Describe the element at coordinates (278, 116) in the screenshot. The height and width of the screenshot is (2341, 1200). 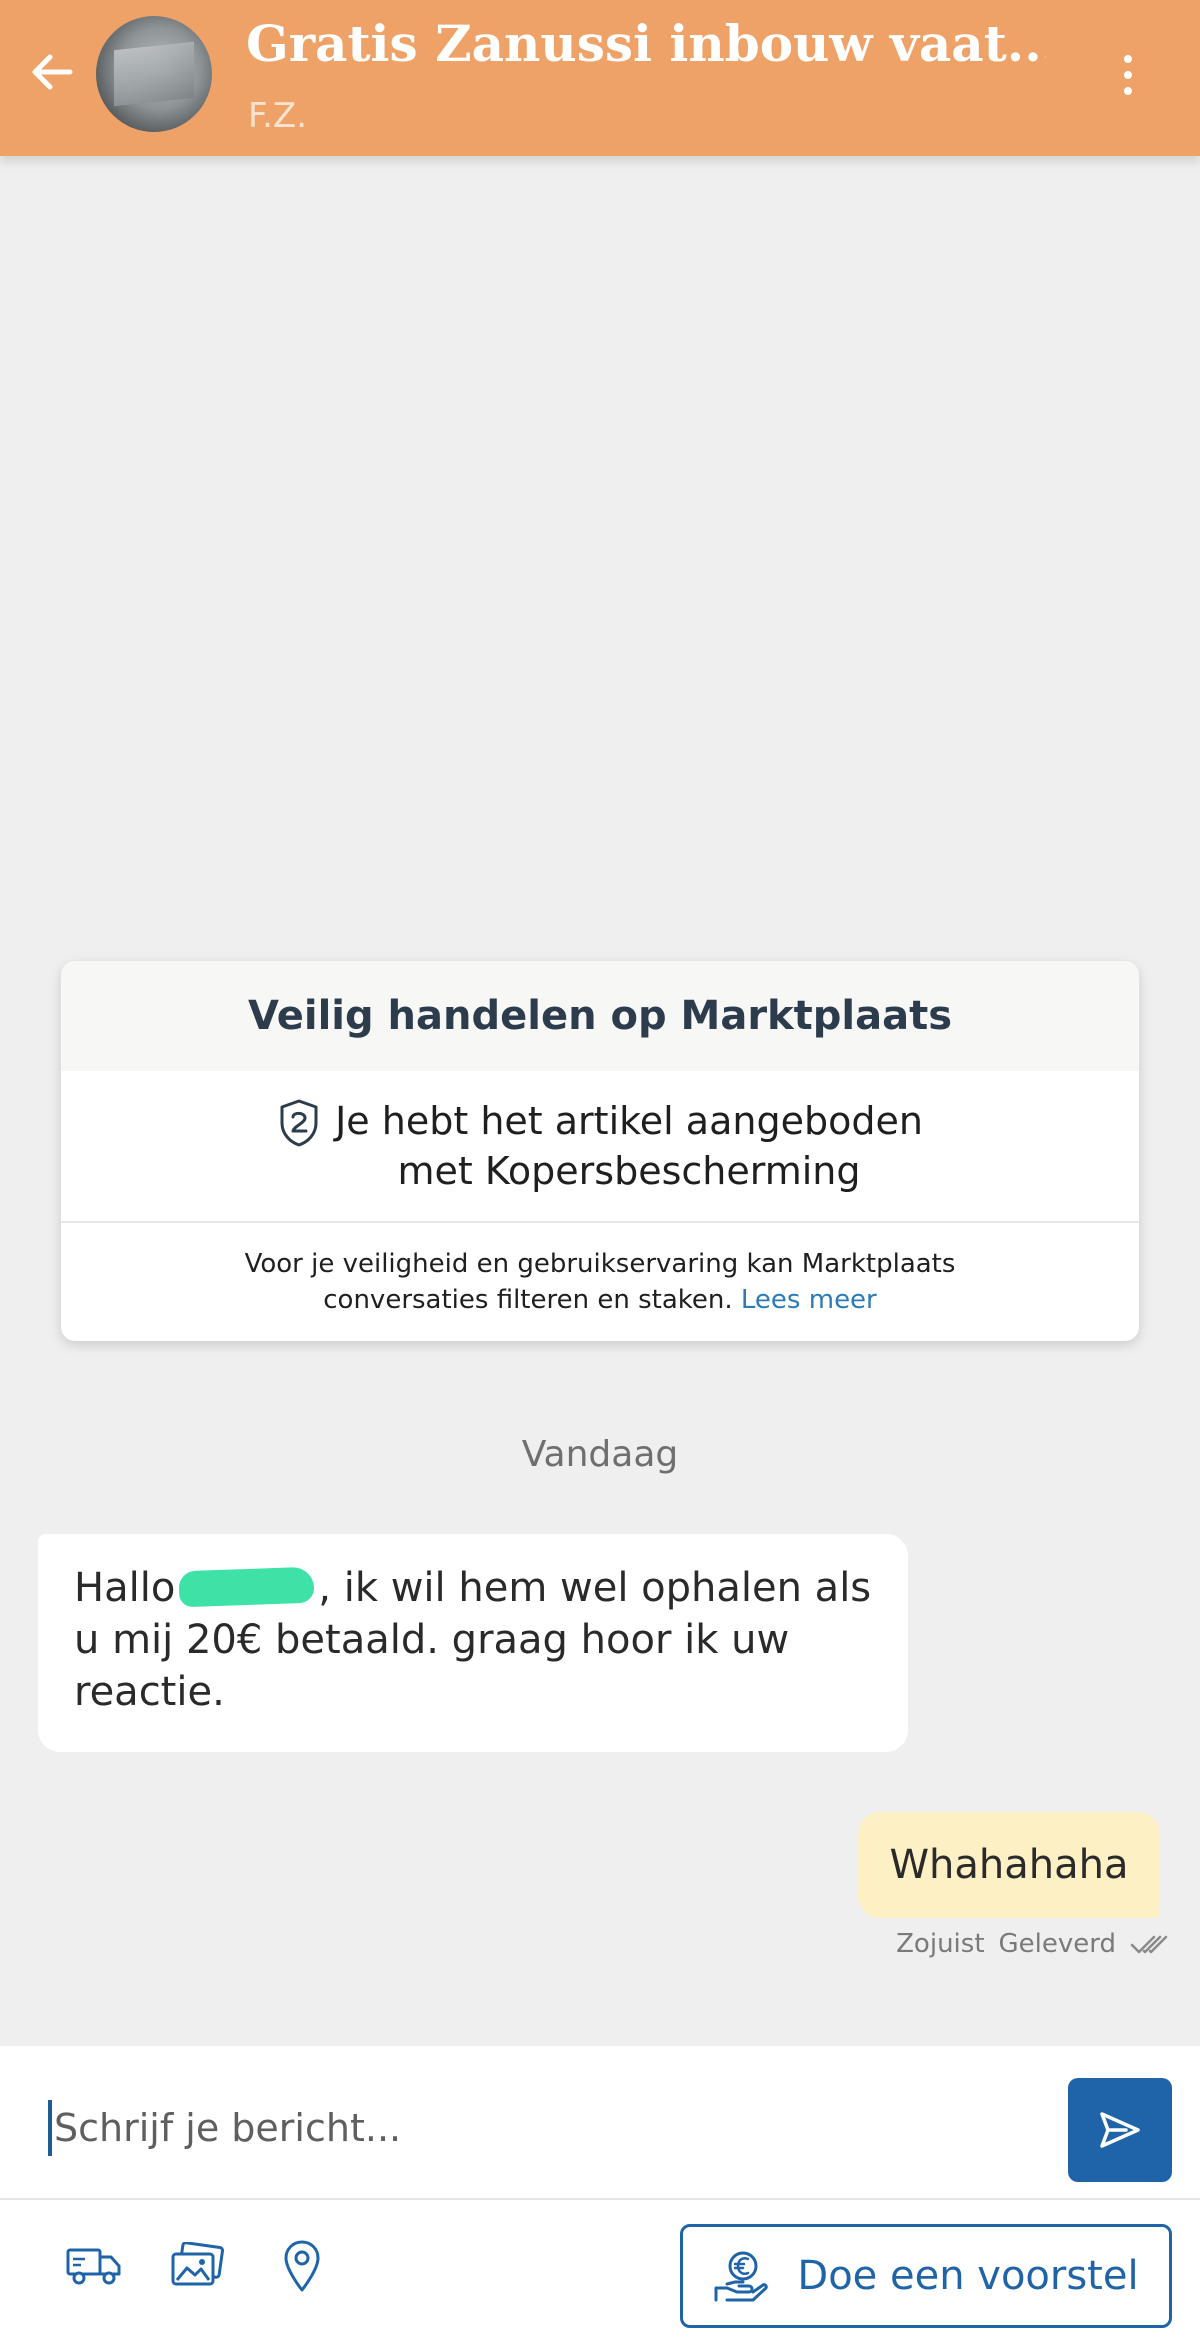
I see `seller-name: F.Z.` at that location.